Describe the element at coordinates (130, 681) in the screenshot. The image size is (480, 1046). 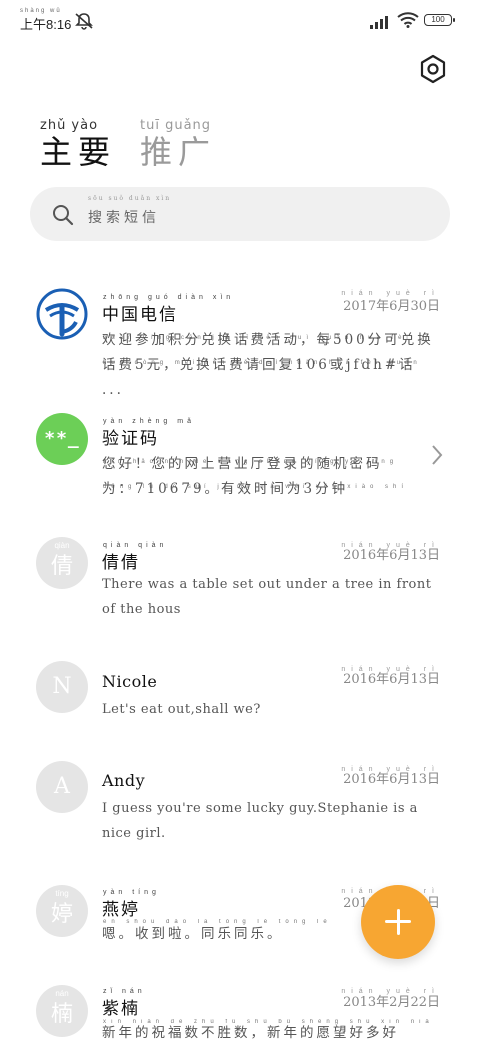
I see `sender-name: Nicole` at that location.